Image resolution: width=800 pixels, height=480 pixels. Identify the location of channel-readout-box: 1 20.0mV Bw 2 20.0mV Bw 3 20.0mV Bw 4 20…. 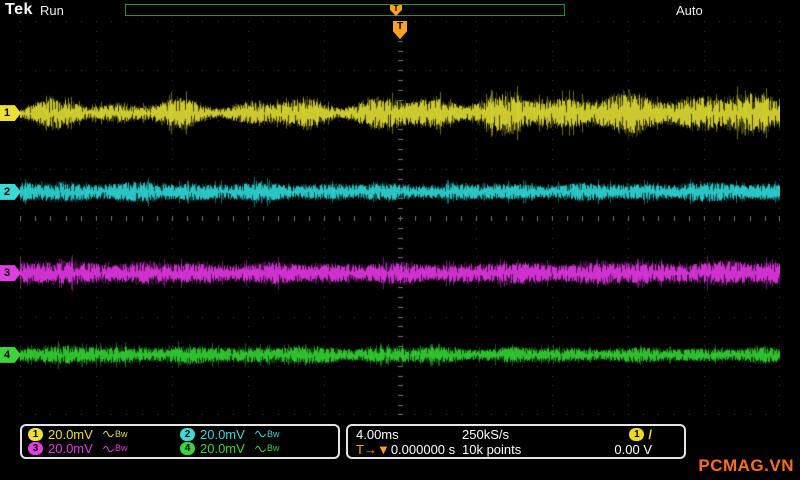
(180, 441).